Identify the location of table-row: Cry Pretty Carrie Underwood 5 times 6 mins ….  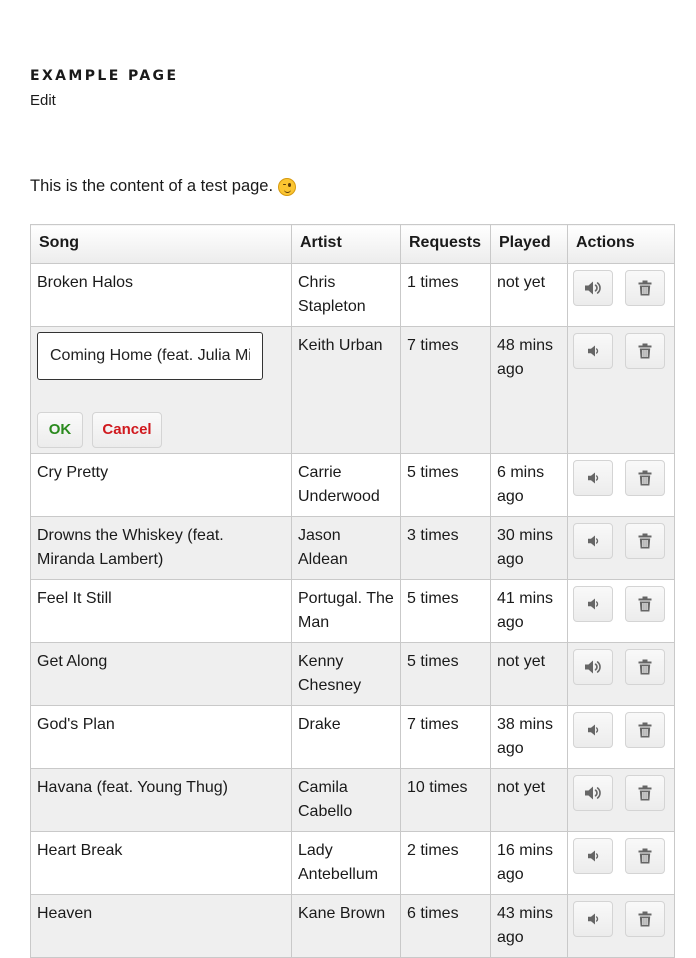
(352, 485).